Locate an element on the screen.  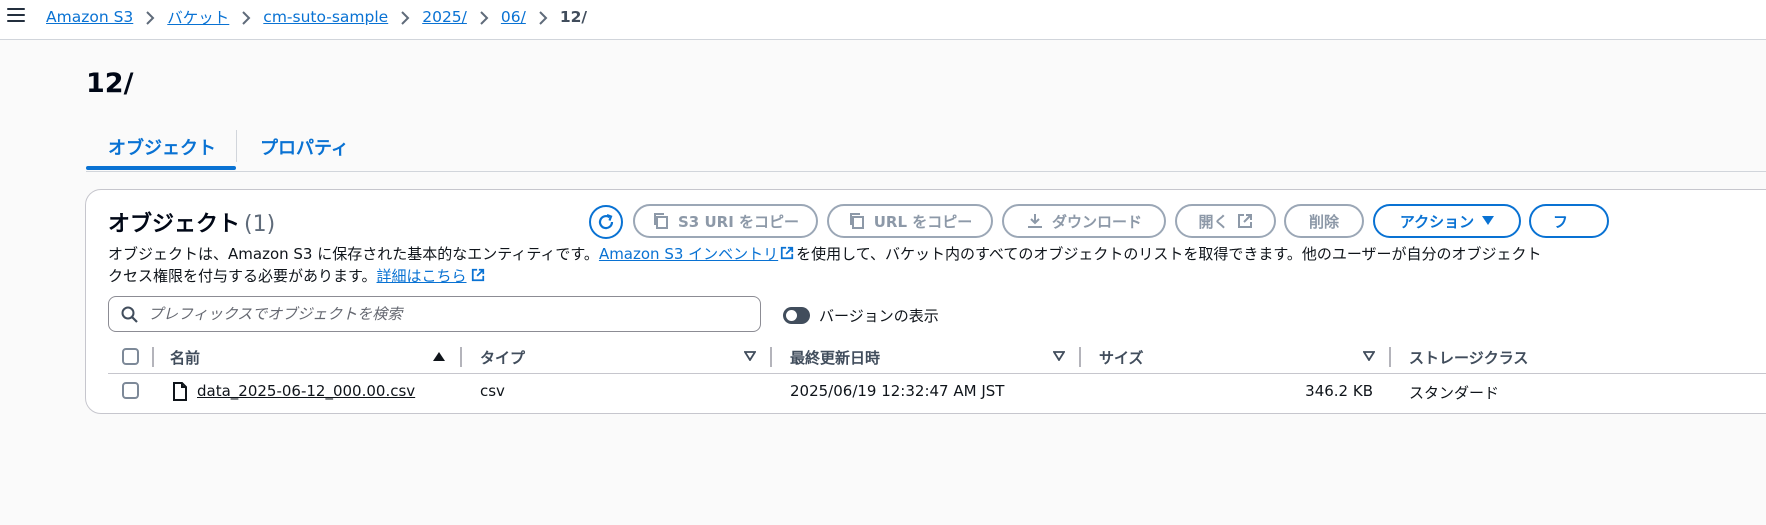
description-text-1: オブジェクトは、Amazon S3 に保存された基本的なエンティティです。 is located at coordinates (353, 254).